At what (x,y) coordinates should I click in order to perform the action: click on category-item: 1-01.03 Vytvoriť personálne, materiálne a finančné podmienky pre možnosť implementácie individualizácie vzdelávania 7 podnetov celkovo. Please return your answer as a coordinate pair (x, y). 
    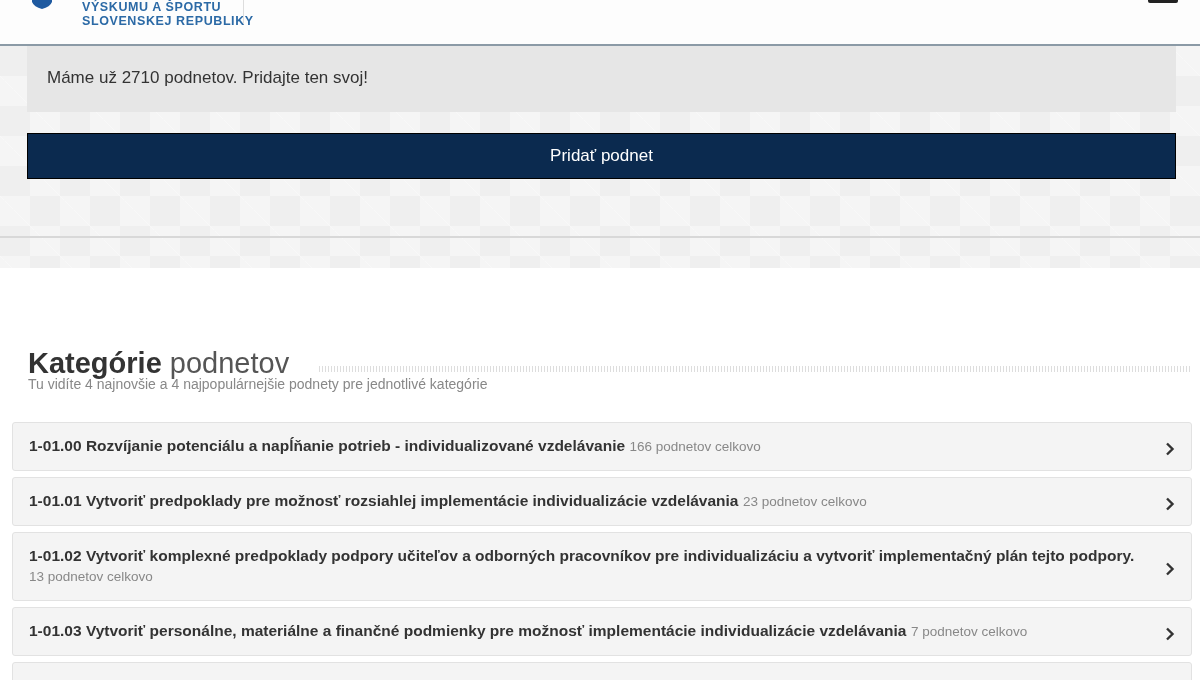
    Looking at the image, I should click on (602, 631).